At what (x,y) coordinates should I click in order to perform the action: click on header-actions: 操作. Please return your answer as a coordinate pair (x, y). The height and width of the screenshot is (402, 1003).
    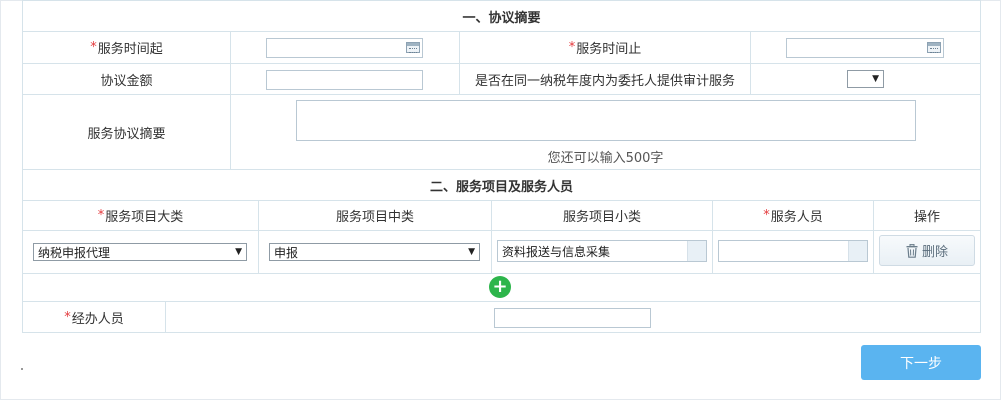
    Looking at the image, I should click on (927, 215).